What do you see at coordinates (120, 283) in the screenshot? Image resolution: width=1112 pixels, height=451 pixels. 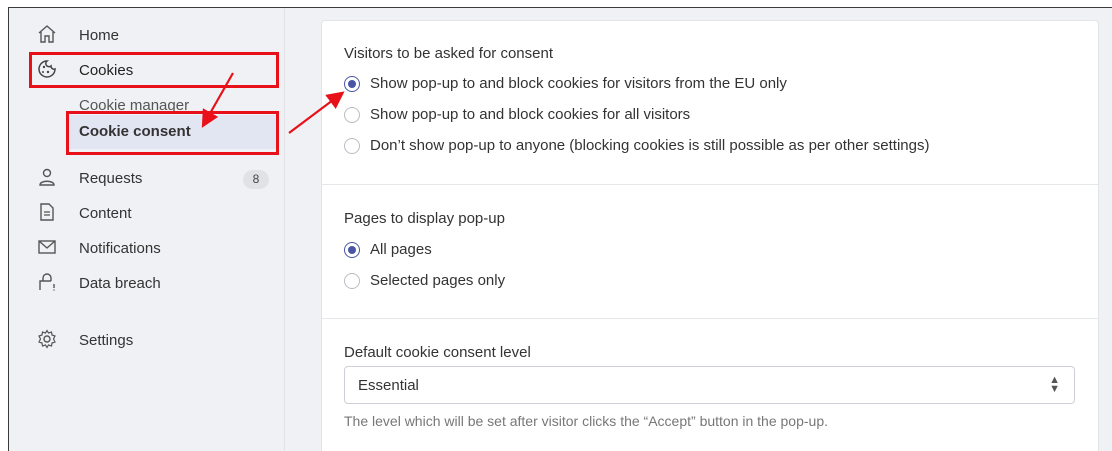 I see `sidebar-item-label: Data breach` at bounding box center [120, 283].